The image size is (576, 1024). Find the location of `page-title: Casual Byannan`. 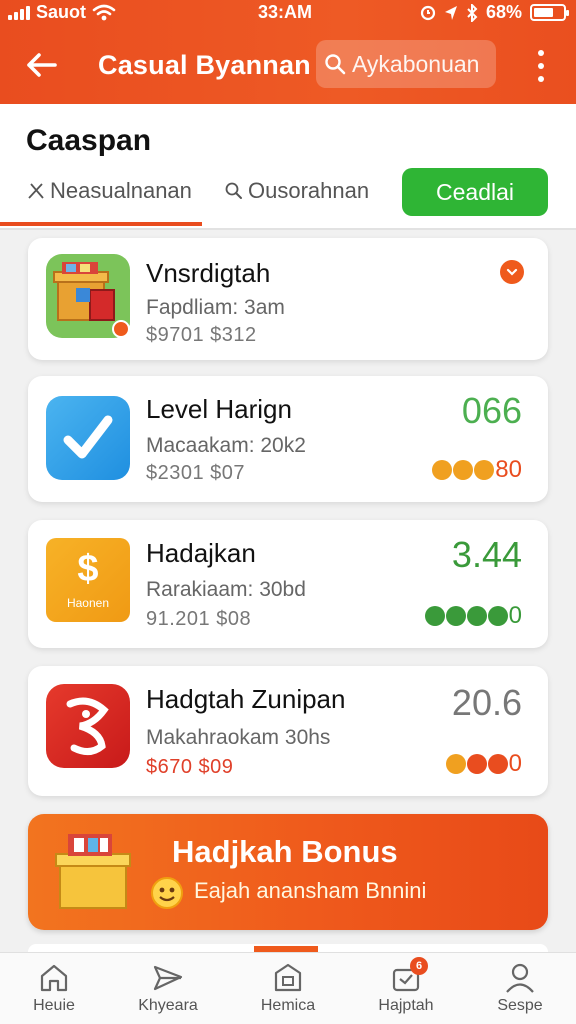

page-title: Casual Byannan is located at coordinates (204, 65).